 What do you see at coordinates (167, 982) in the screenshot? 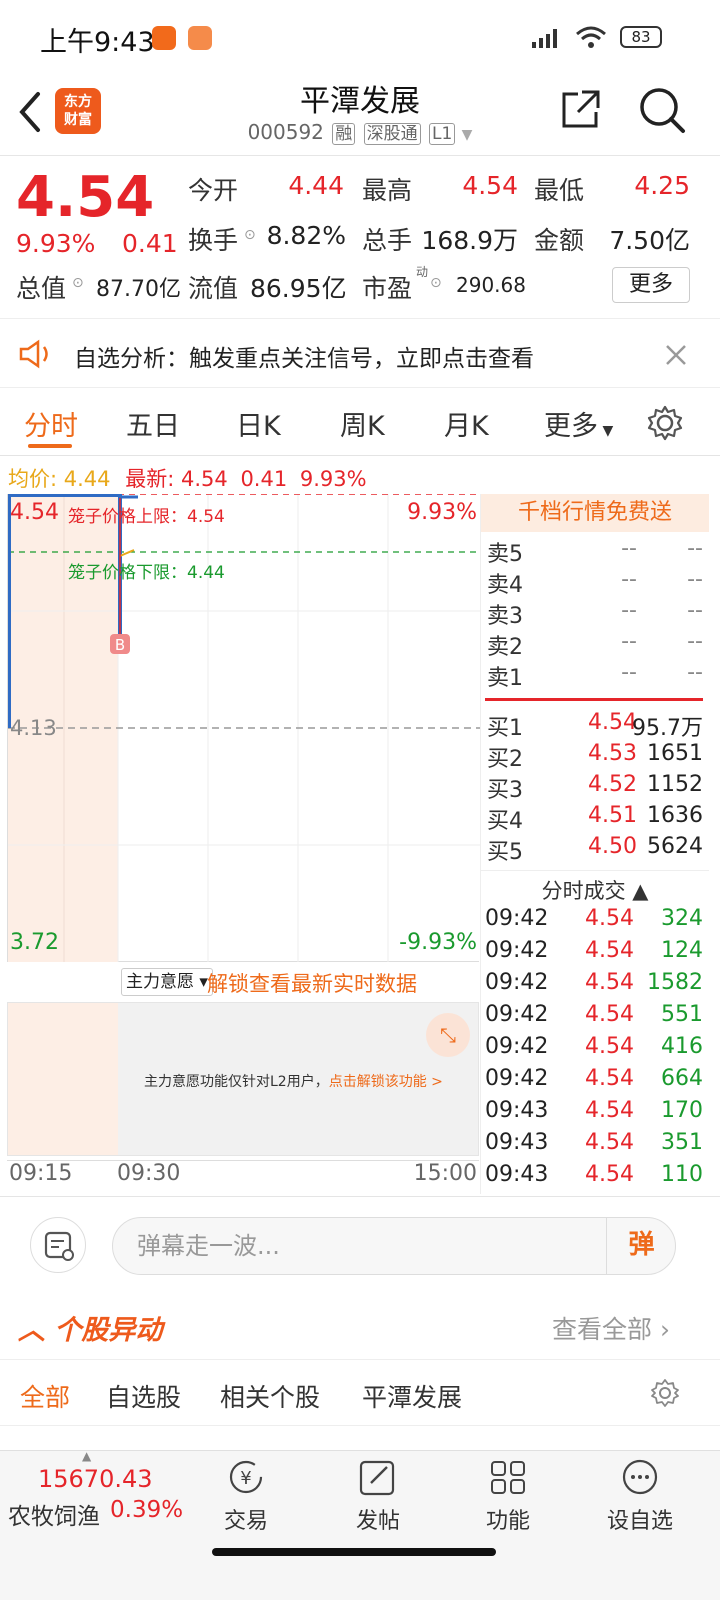
I see `main-force-select: 主力意愿 ▾` at bounding box center [167, 982].